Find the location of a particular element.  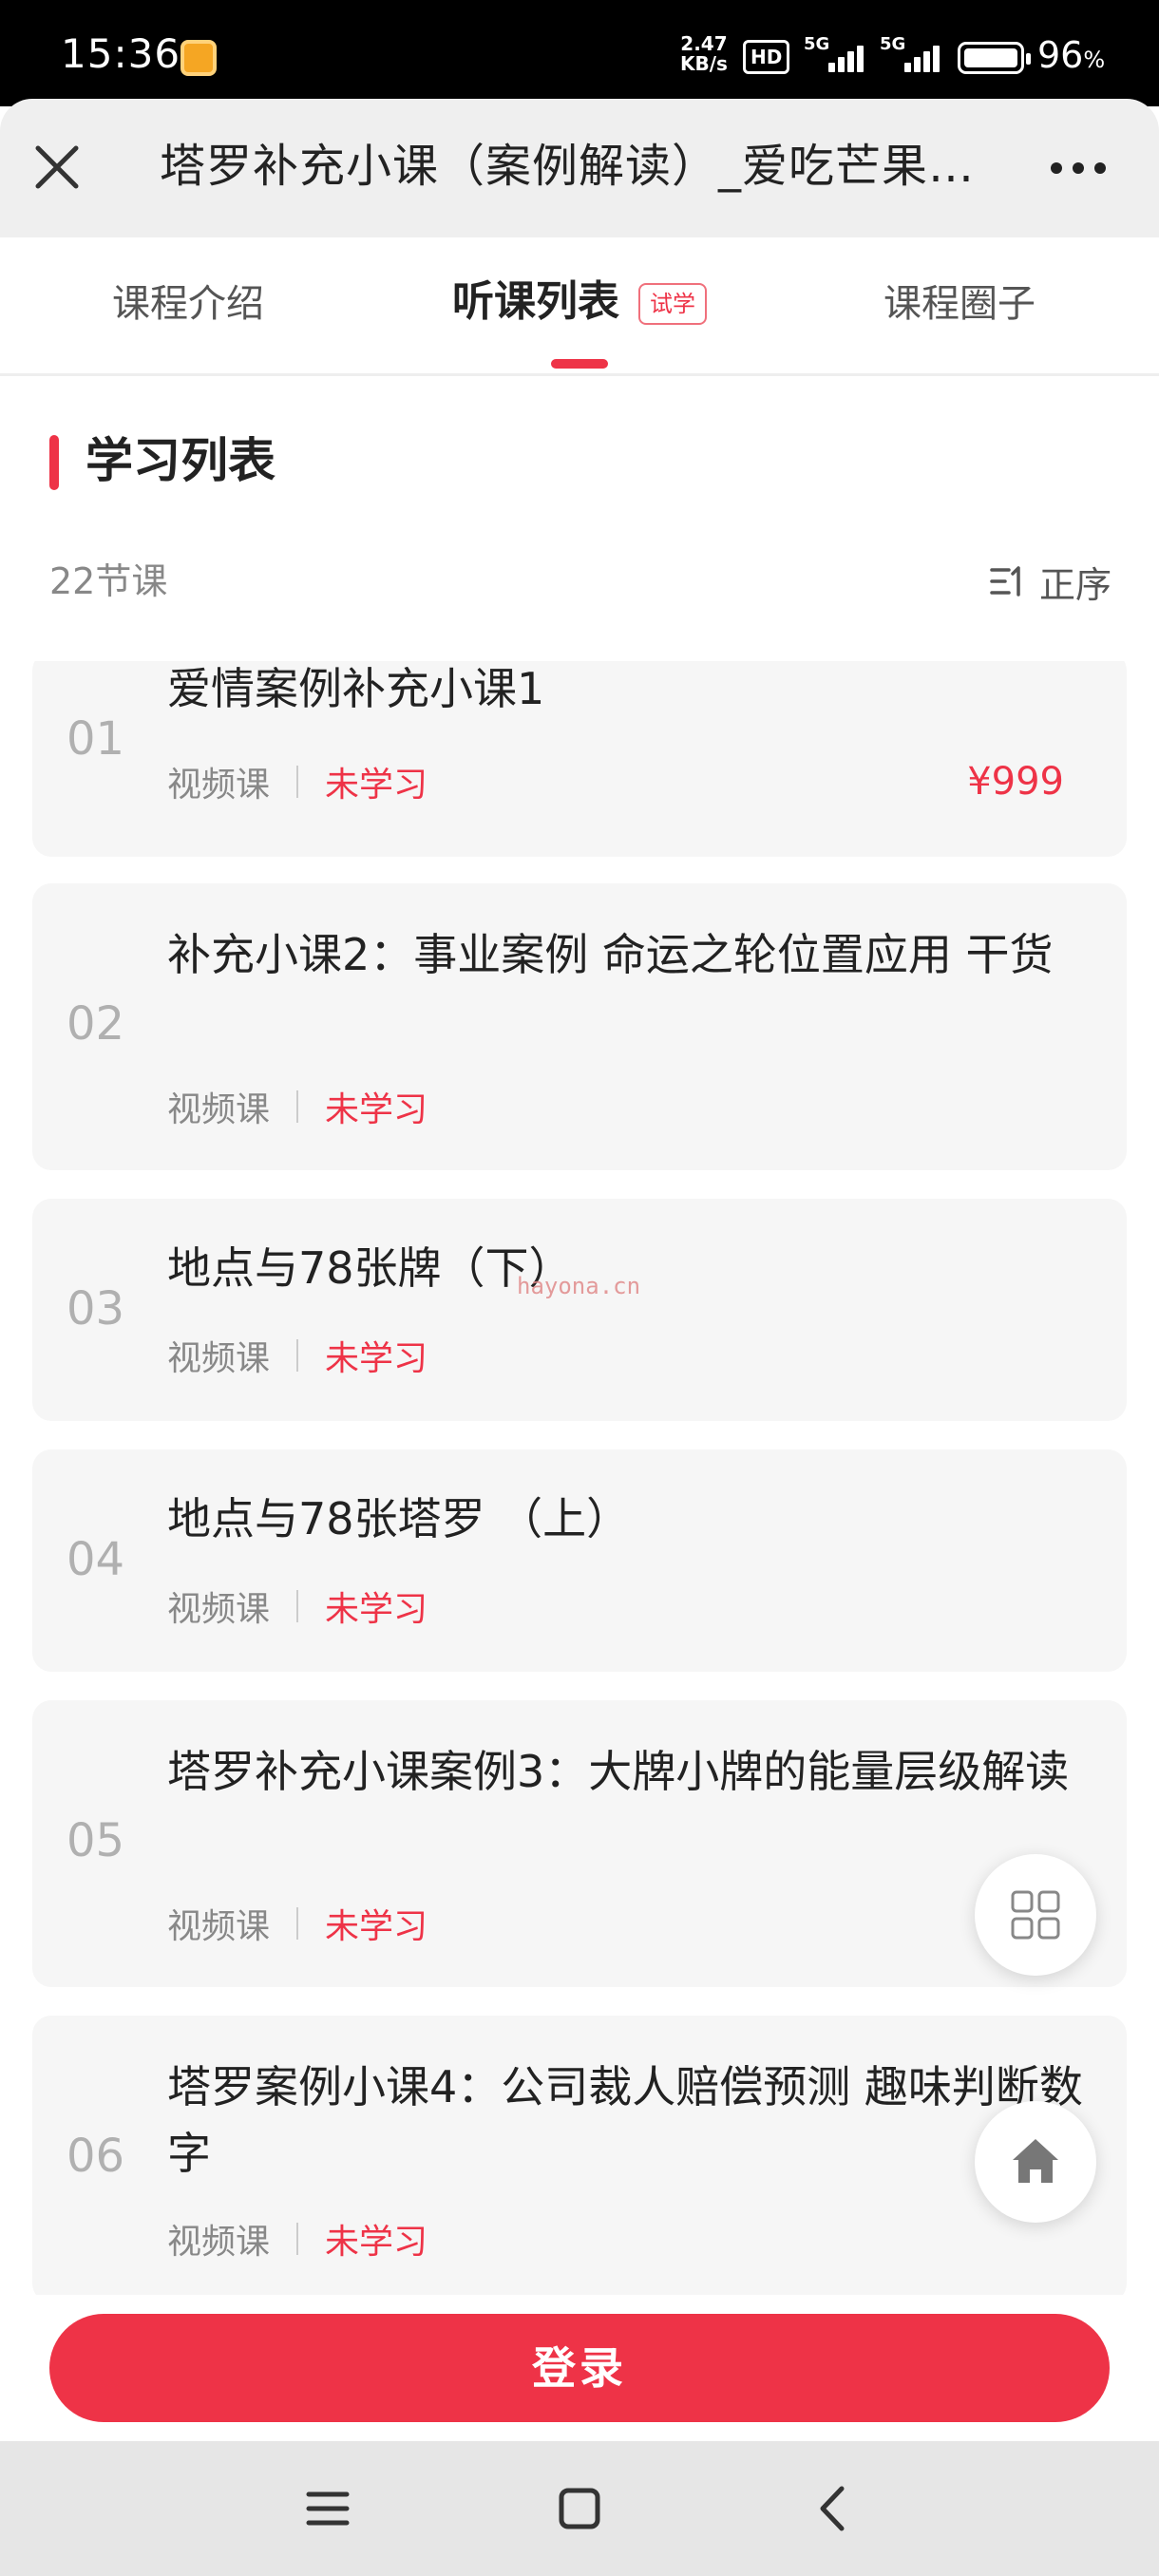

sort-label: 正序 is located at coordinates (1075, 584).